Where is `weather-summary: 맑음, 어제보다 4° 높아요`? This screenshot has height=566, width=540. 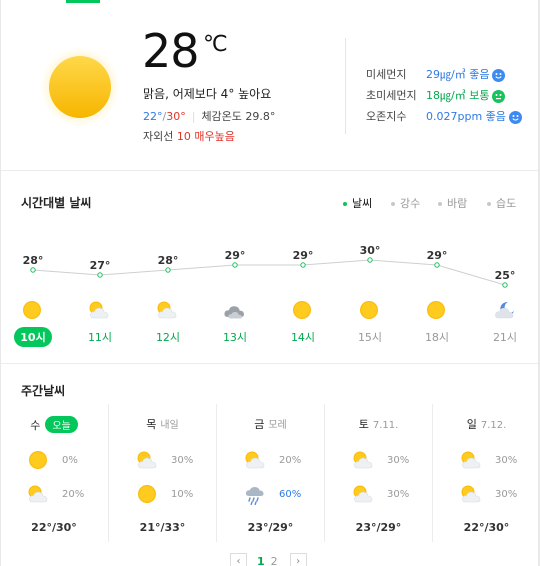 weather-summary: 맑음, 어제보다 4° 높아요 is located at coordinates (207, 94).